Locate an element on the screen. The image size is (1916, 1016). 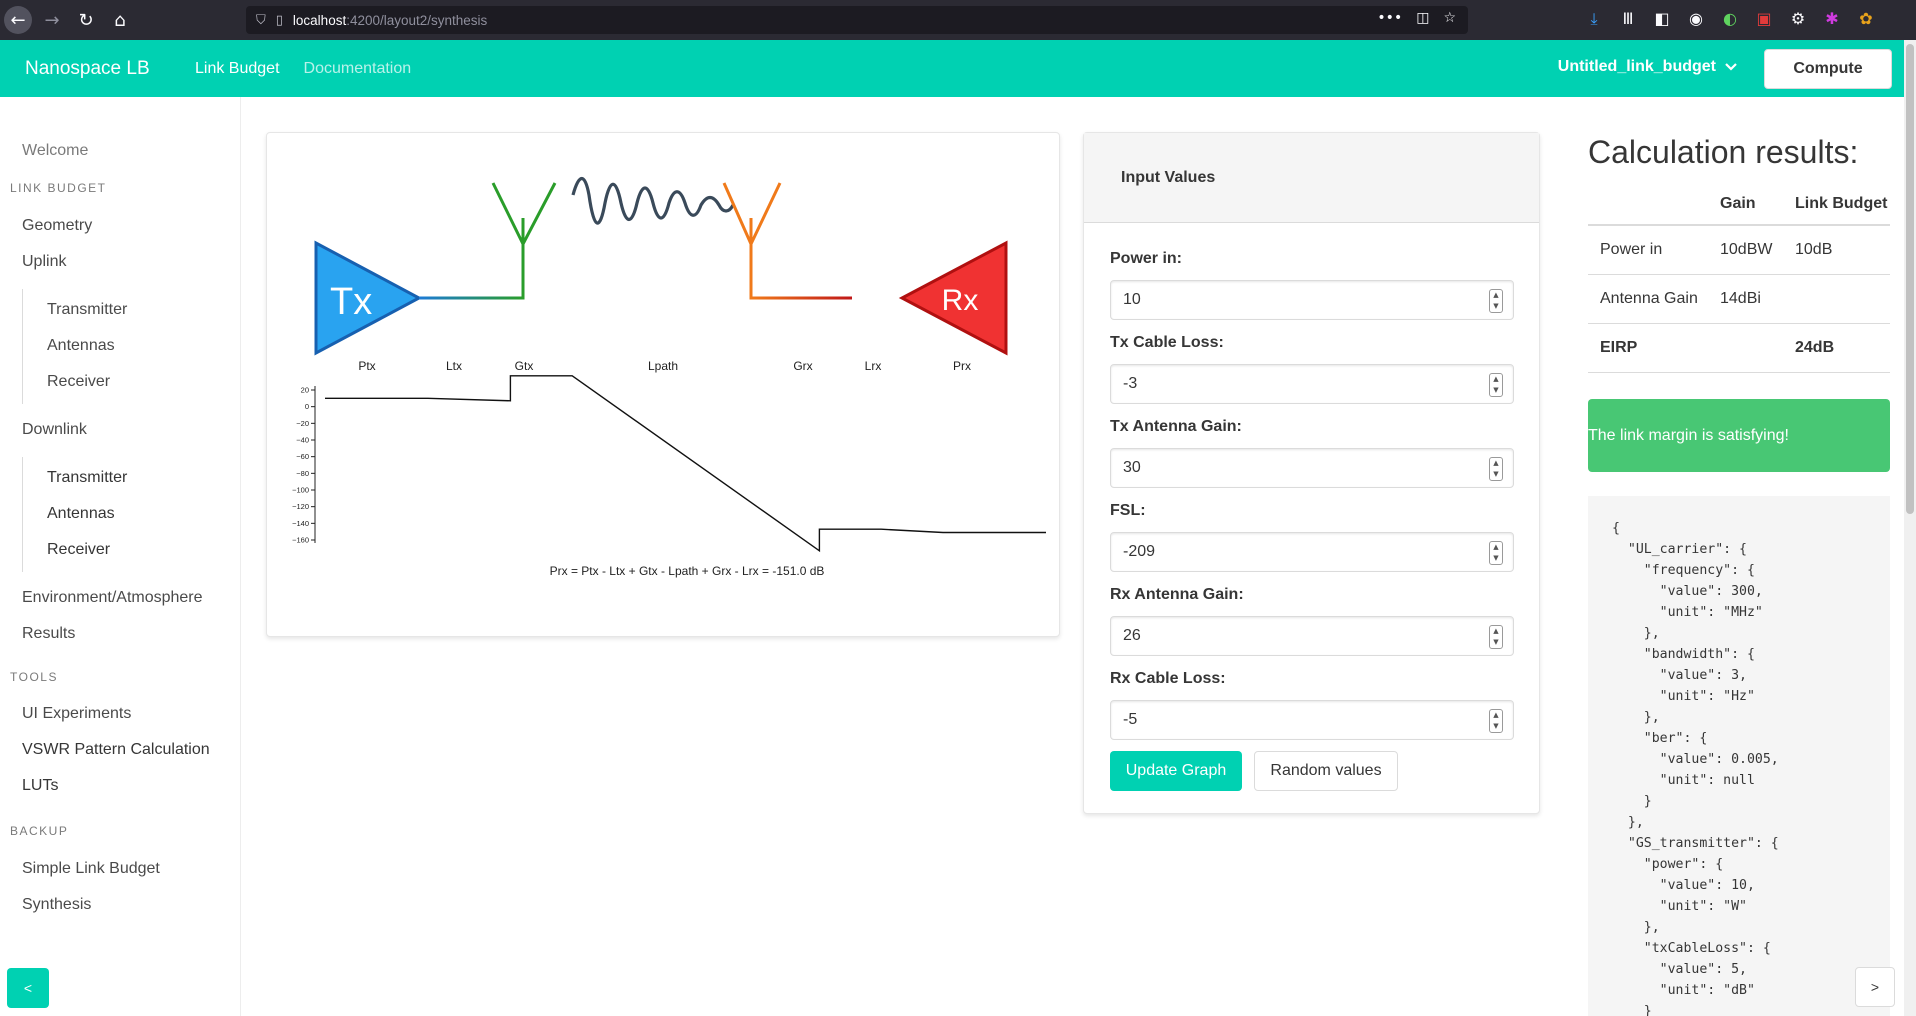
rx-cable-loss-input: -5 ▲ ▼ is located at coordinates (1312, 720).